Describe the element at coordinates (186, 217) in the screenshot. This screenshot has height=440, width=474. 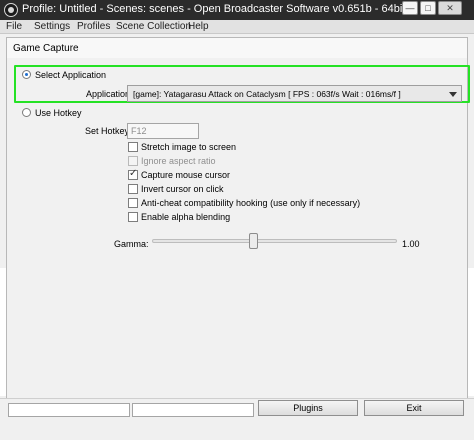
I see `alpha-blending-label: Enable alpha blending` at that location.